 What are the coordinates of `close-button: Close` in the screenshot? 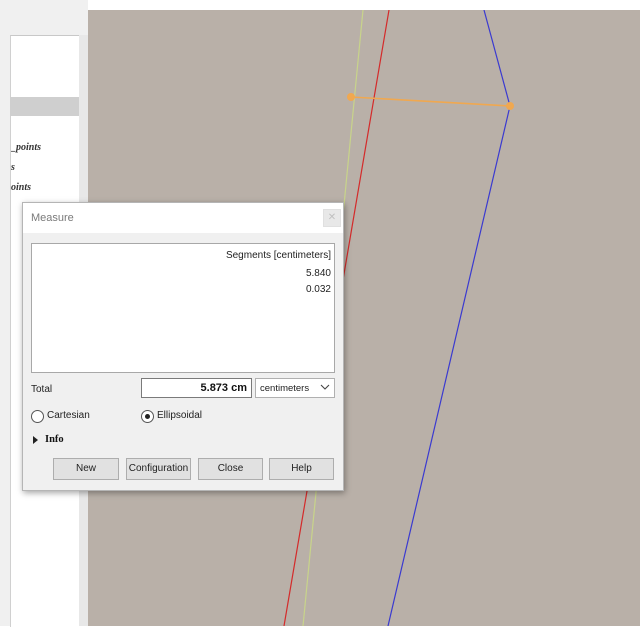 It's located at (230, 469).